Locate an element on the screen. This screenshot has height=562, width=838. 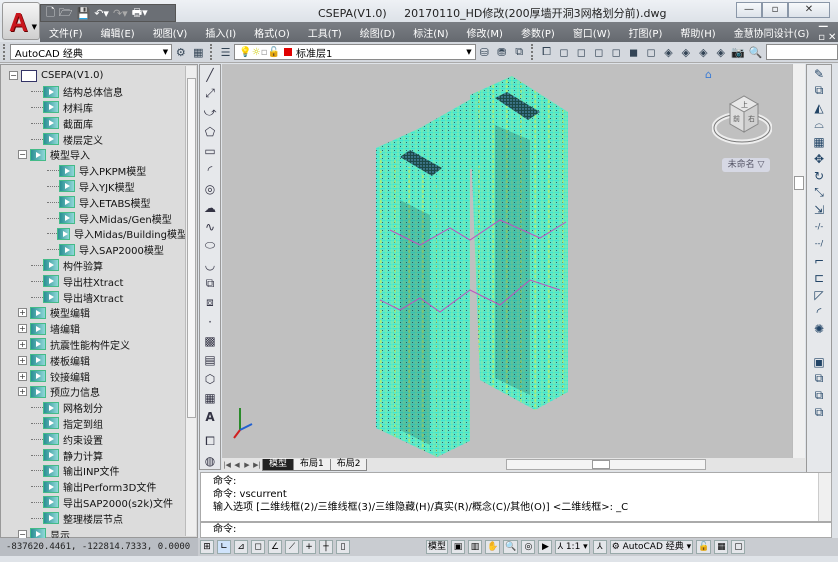
workspace-switch: ⚙ AutoCAD 经典 ▾ is located at coordinates (651, 547).